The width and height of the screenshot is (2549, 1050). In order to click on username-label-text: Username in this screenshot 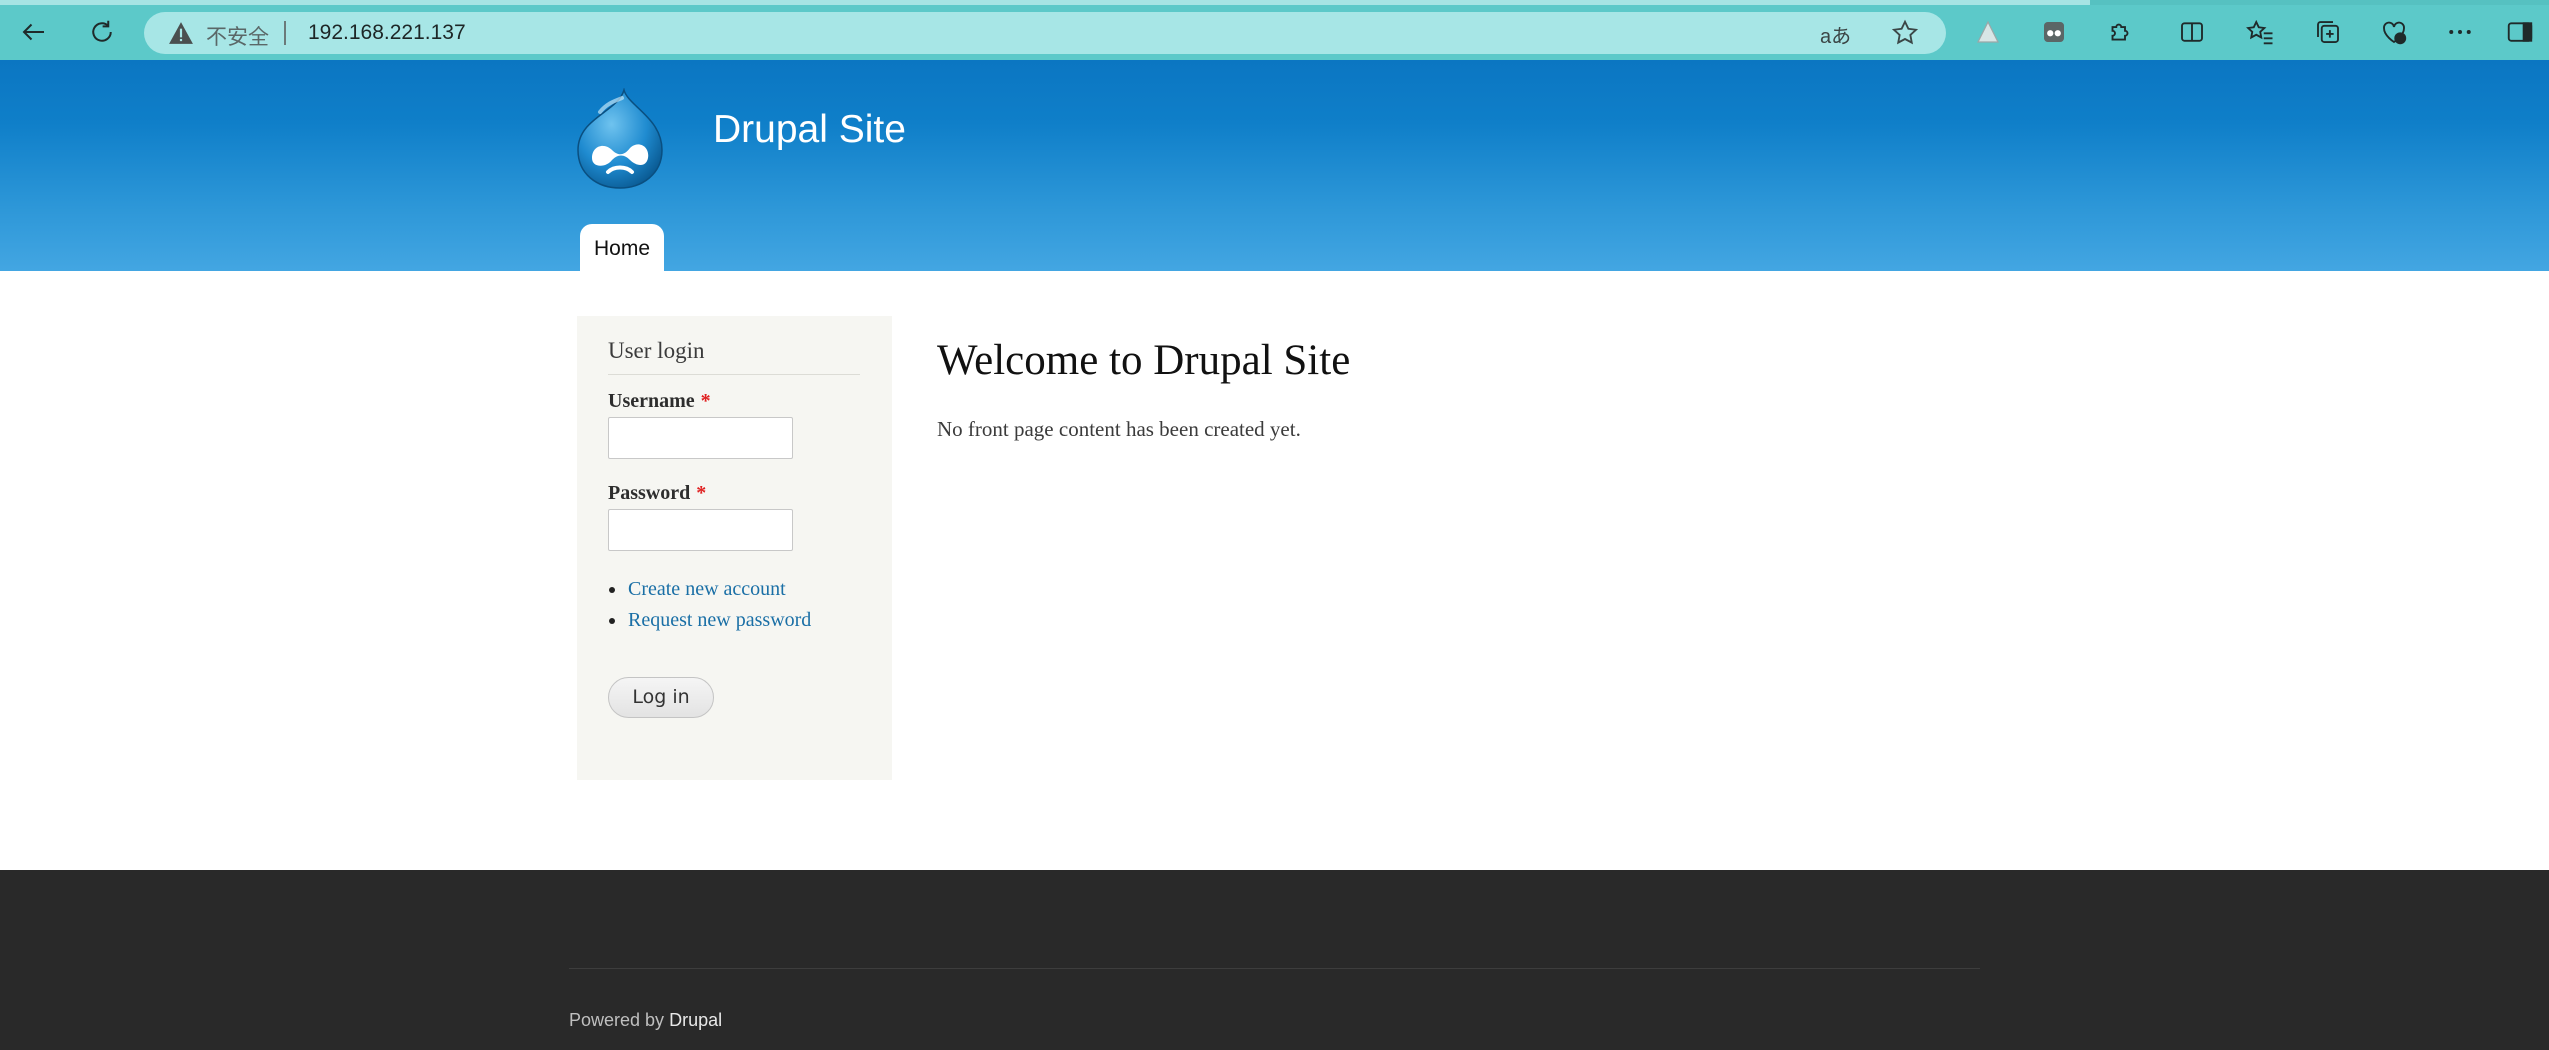, I will do `click(651, 401)`.